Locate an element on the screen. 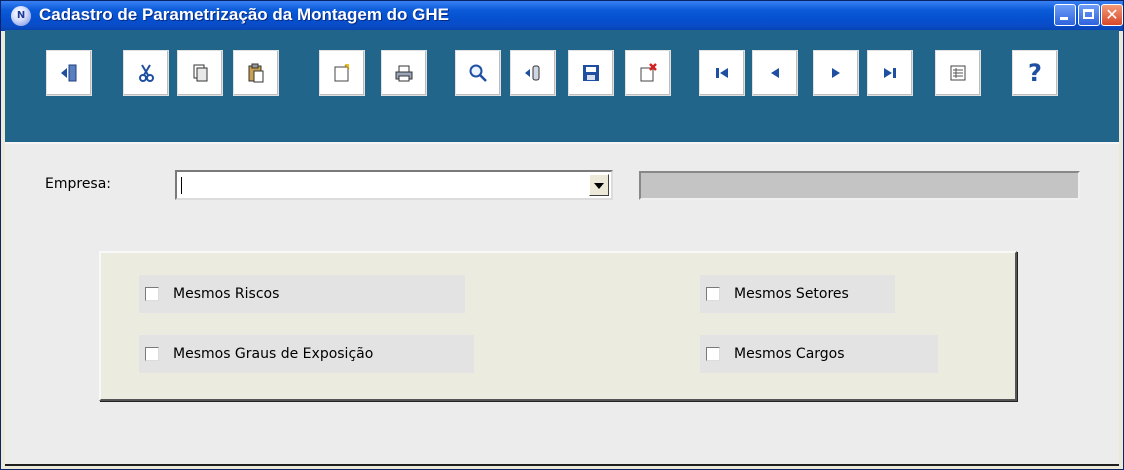 The width and height of the screenshot is (1124, 470). exit-door-icon is located at coordinates (69, 73).